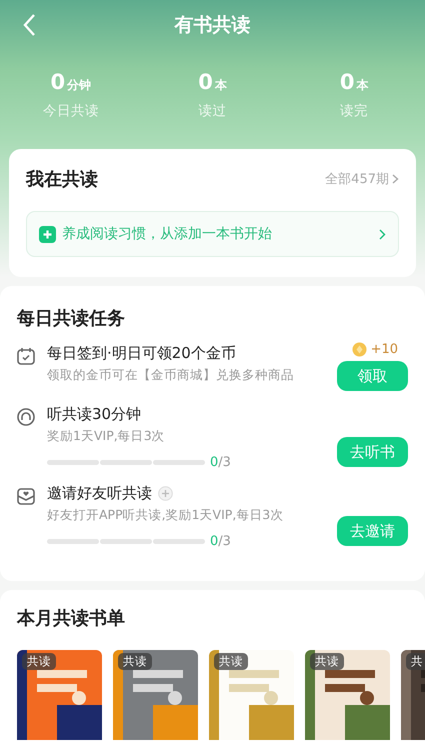  I want to click on headphones-icon, so click(26, 417).